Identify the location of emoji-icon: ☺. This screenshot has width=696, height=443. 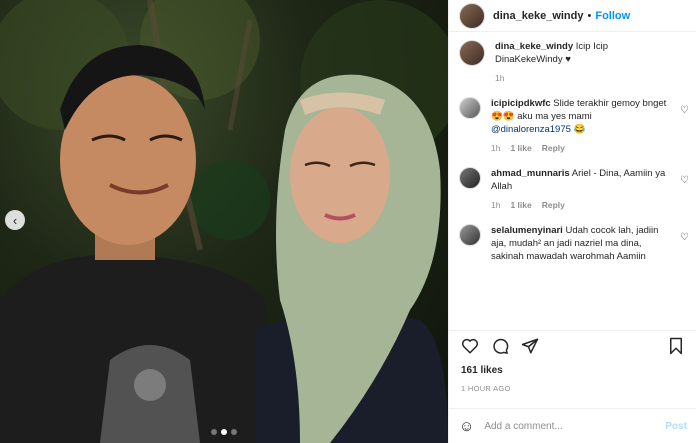
(466, 426).